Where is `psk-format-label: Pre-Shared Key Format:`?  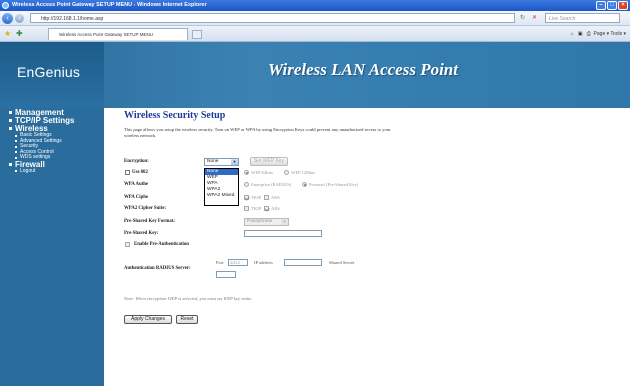
psk-format-label: Pre-Shared Key Format: is located at coordinates (149, 221).